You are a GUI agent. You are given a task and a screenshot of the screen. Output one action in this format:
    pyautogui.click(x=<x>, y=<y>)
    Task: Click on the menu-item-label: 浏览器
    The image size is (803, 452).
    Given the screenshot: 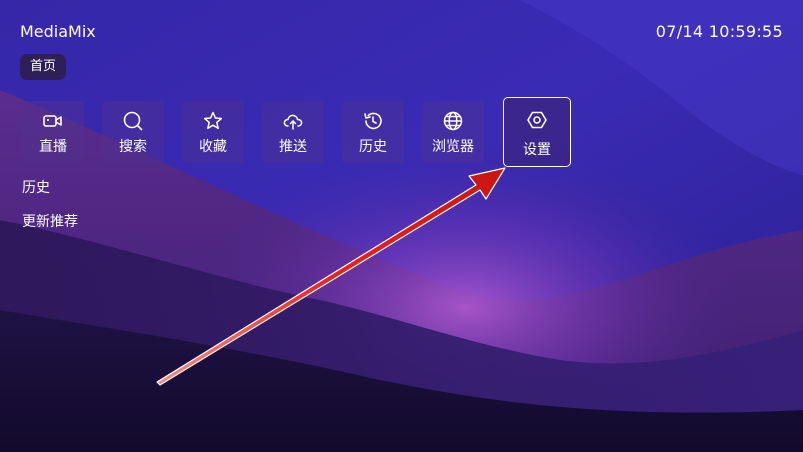 What is the action you would take?
    pyautogui.click(x=453, y=147)
    